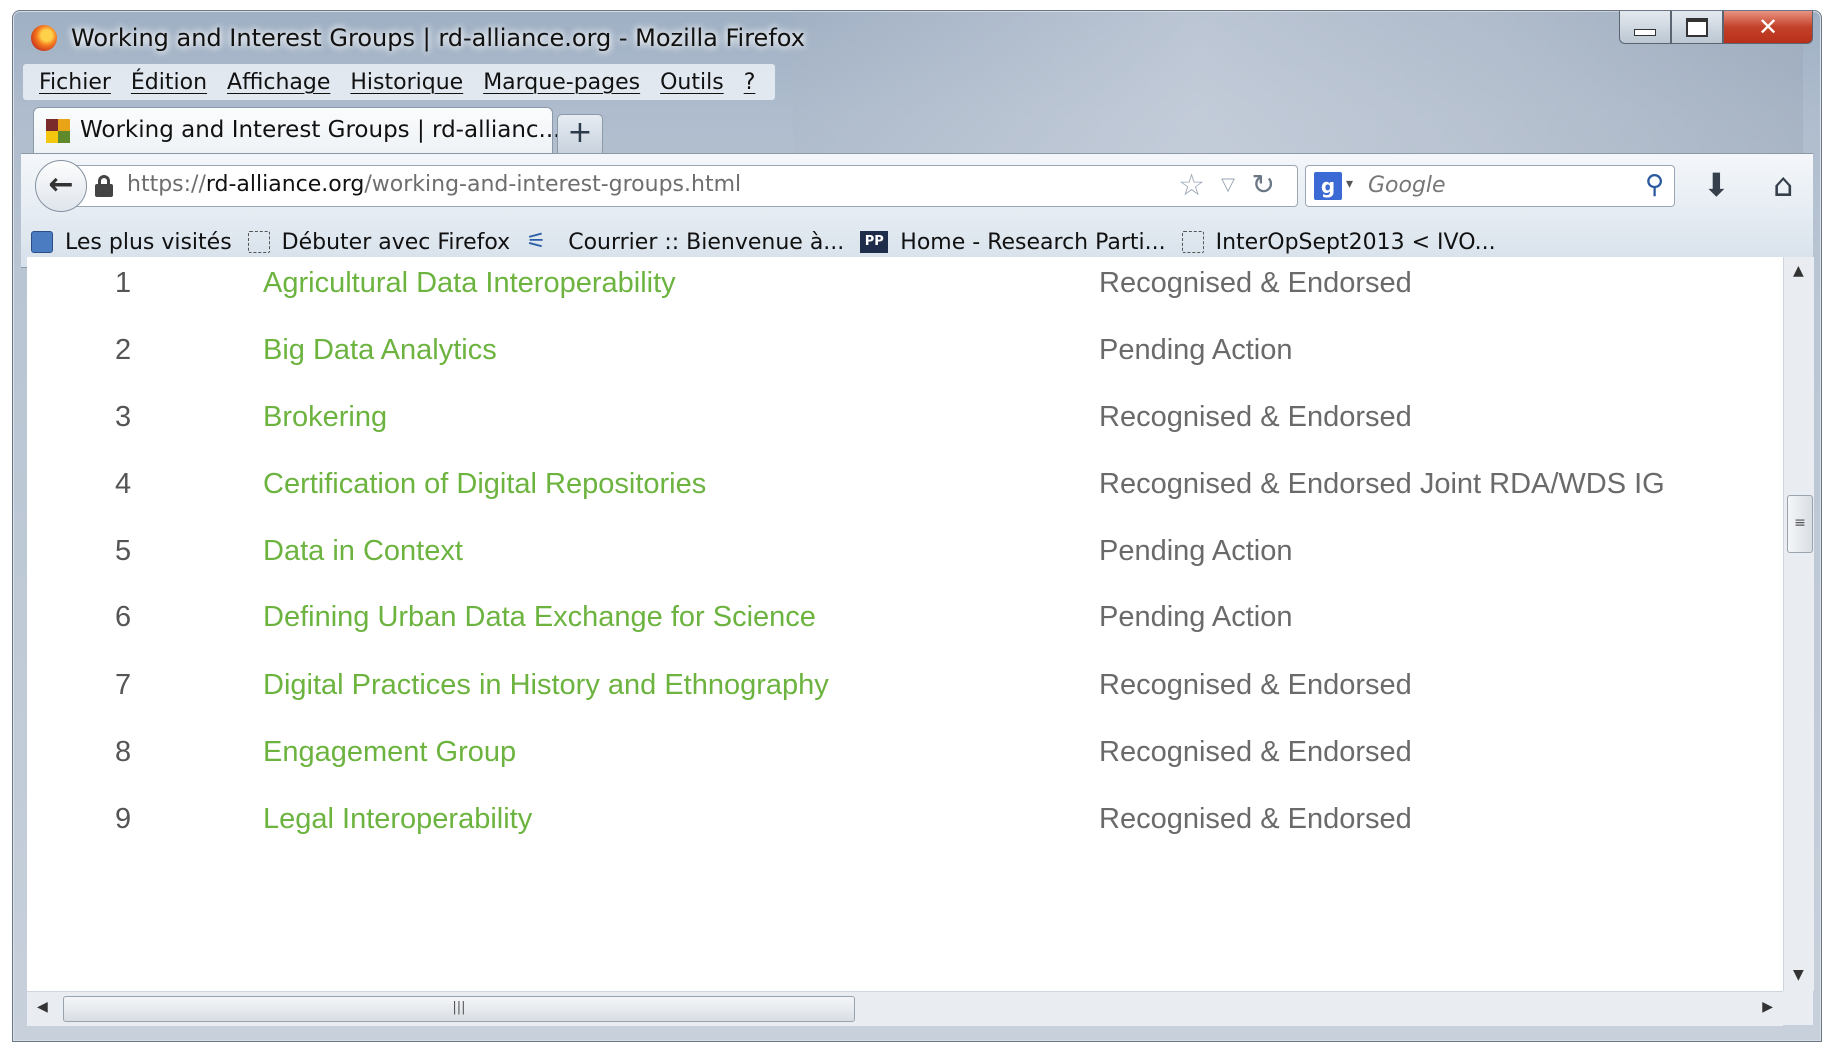 This screenshot has height=1045, width=1825. I want to click on rda-favicon-icon, so click(58, 131).